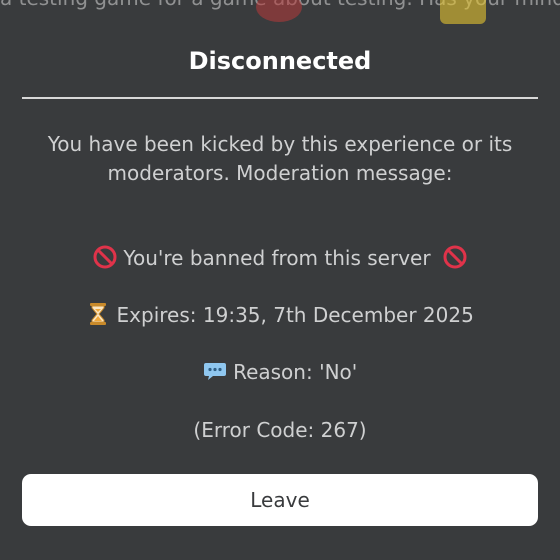 The image size is (560, 560). Describe the element at coordinates (280, 430) in the screenshot. I see `error-code: (Error Code: 267)` at that location.